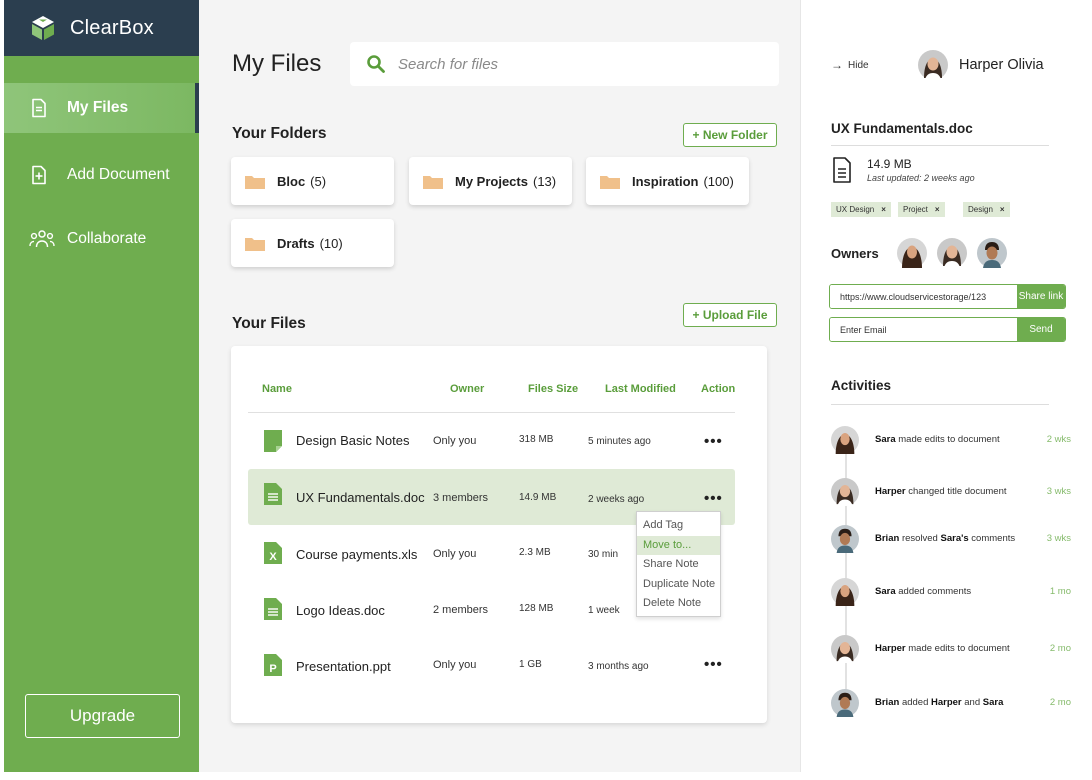  What do you see at coordinates (101, 108) in the screenshot?
I see `sidebar-item-my-files: My Files` at bounding box center [101, 108].